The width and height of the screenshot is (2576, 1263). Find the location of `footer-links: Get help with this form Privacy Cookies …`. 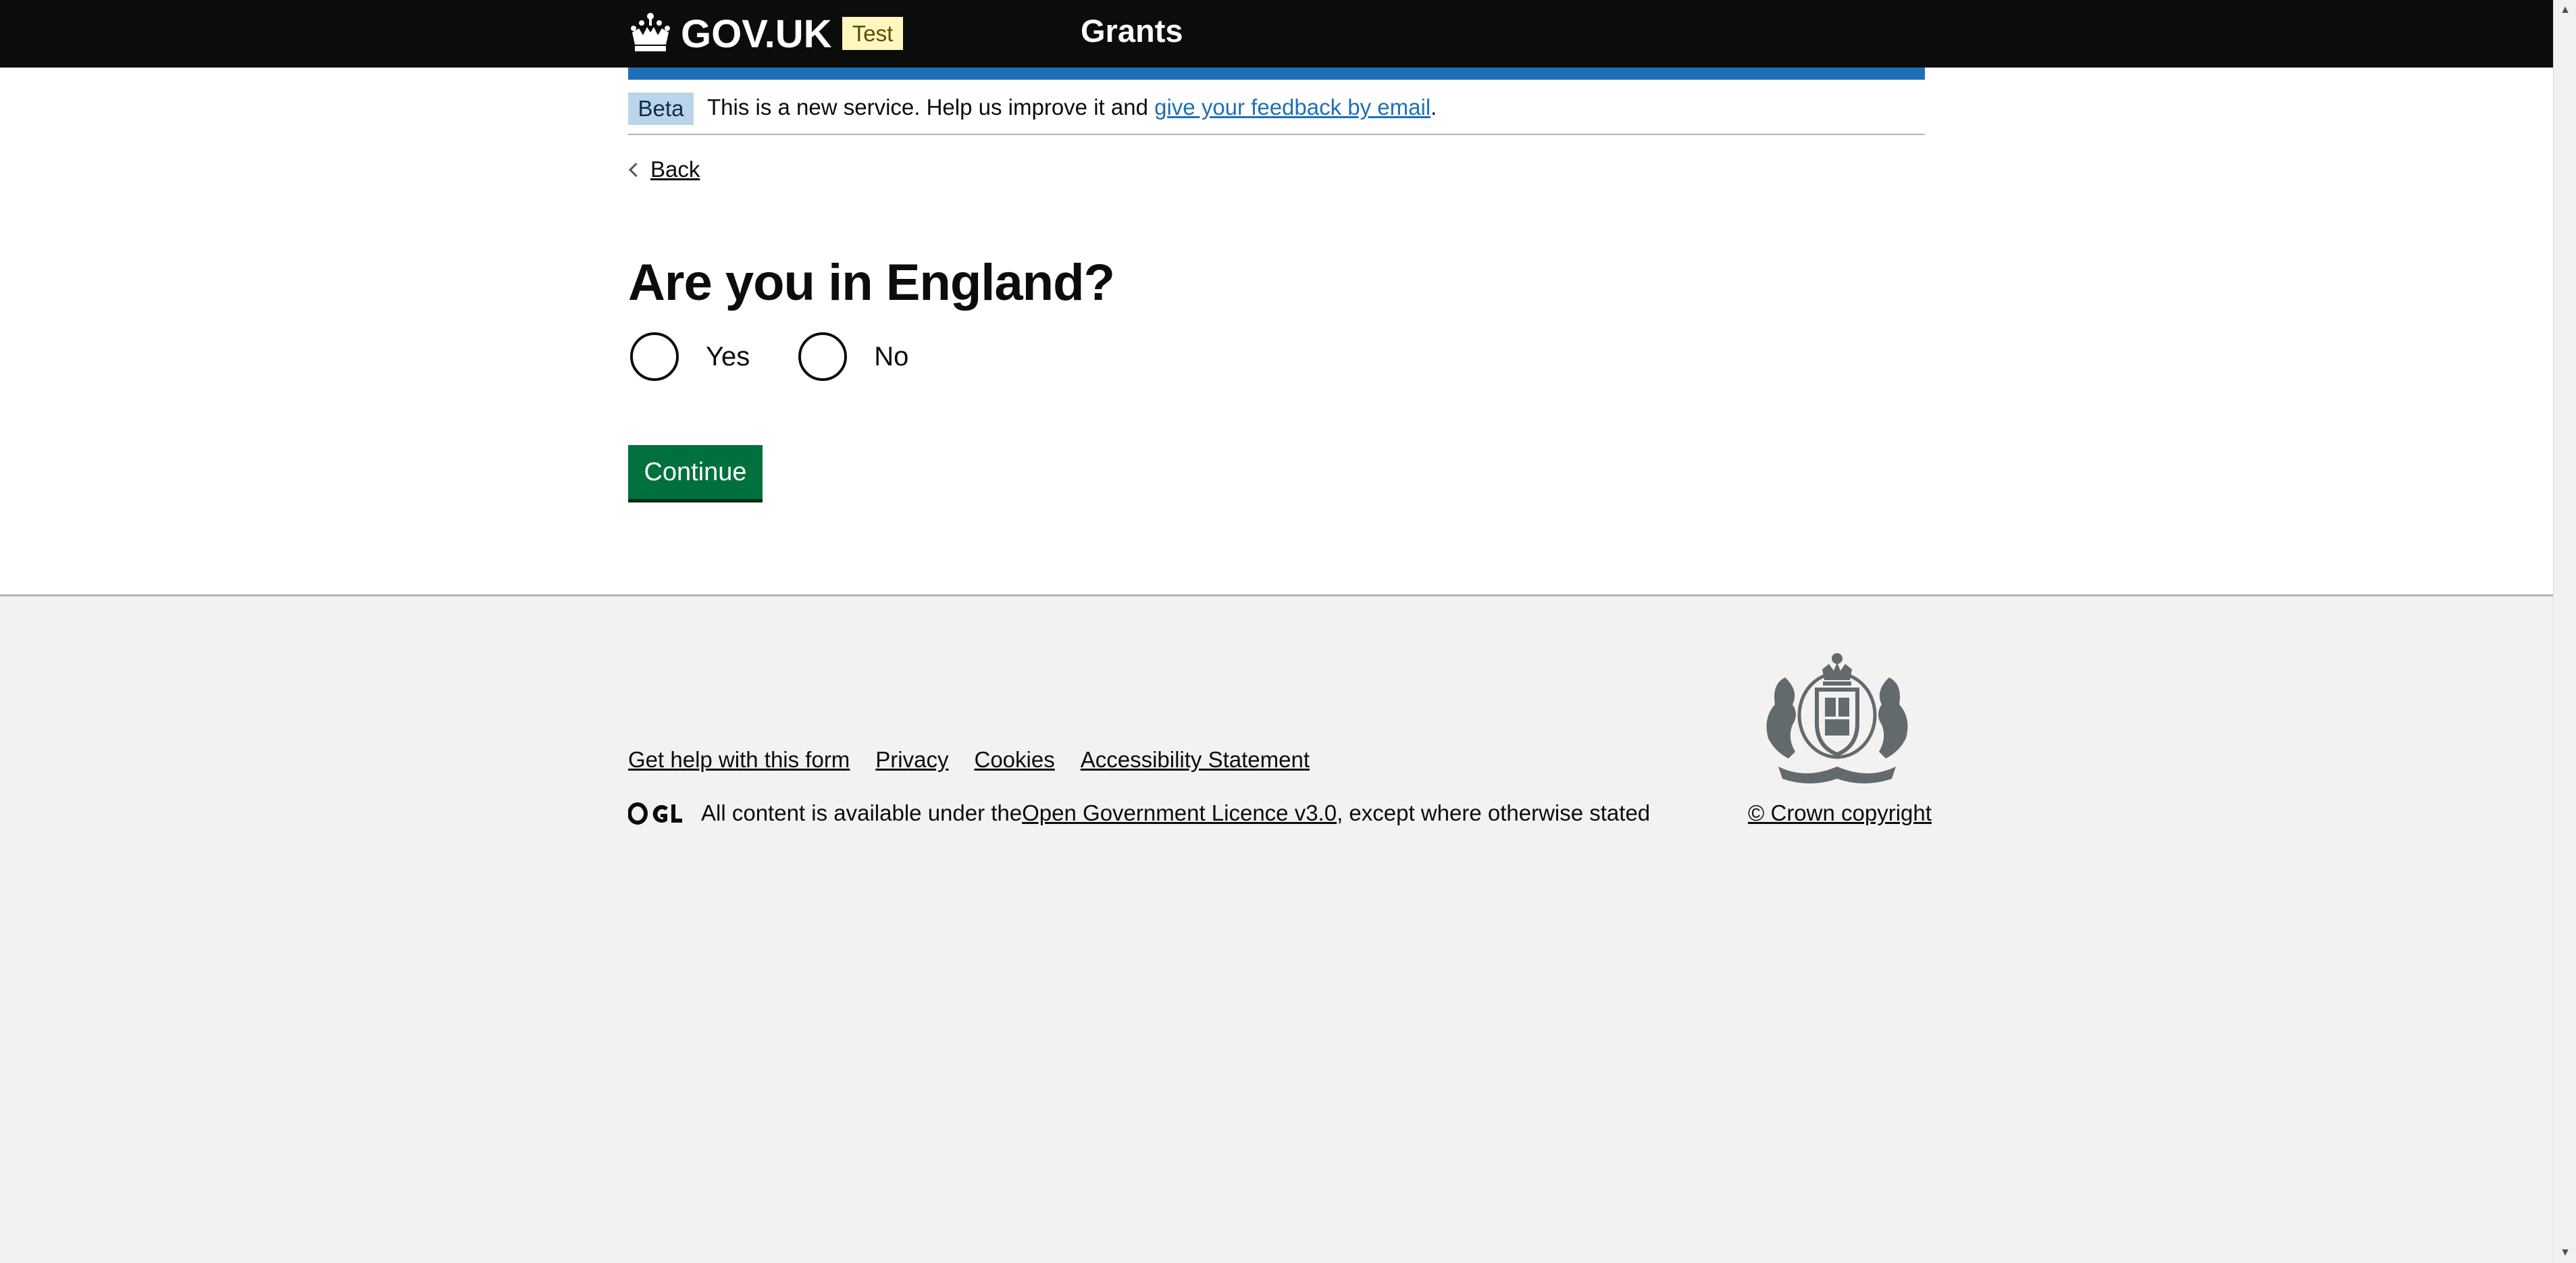

footer-links: Get help with this form Privacy Cookies … is located at coordinates (981, 760).